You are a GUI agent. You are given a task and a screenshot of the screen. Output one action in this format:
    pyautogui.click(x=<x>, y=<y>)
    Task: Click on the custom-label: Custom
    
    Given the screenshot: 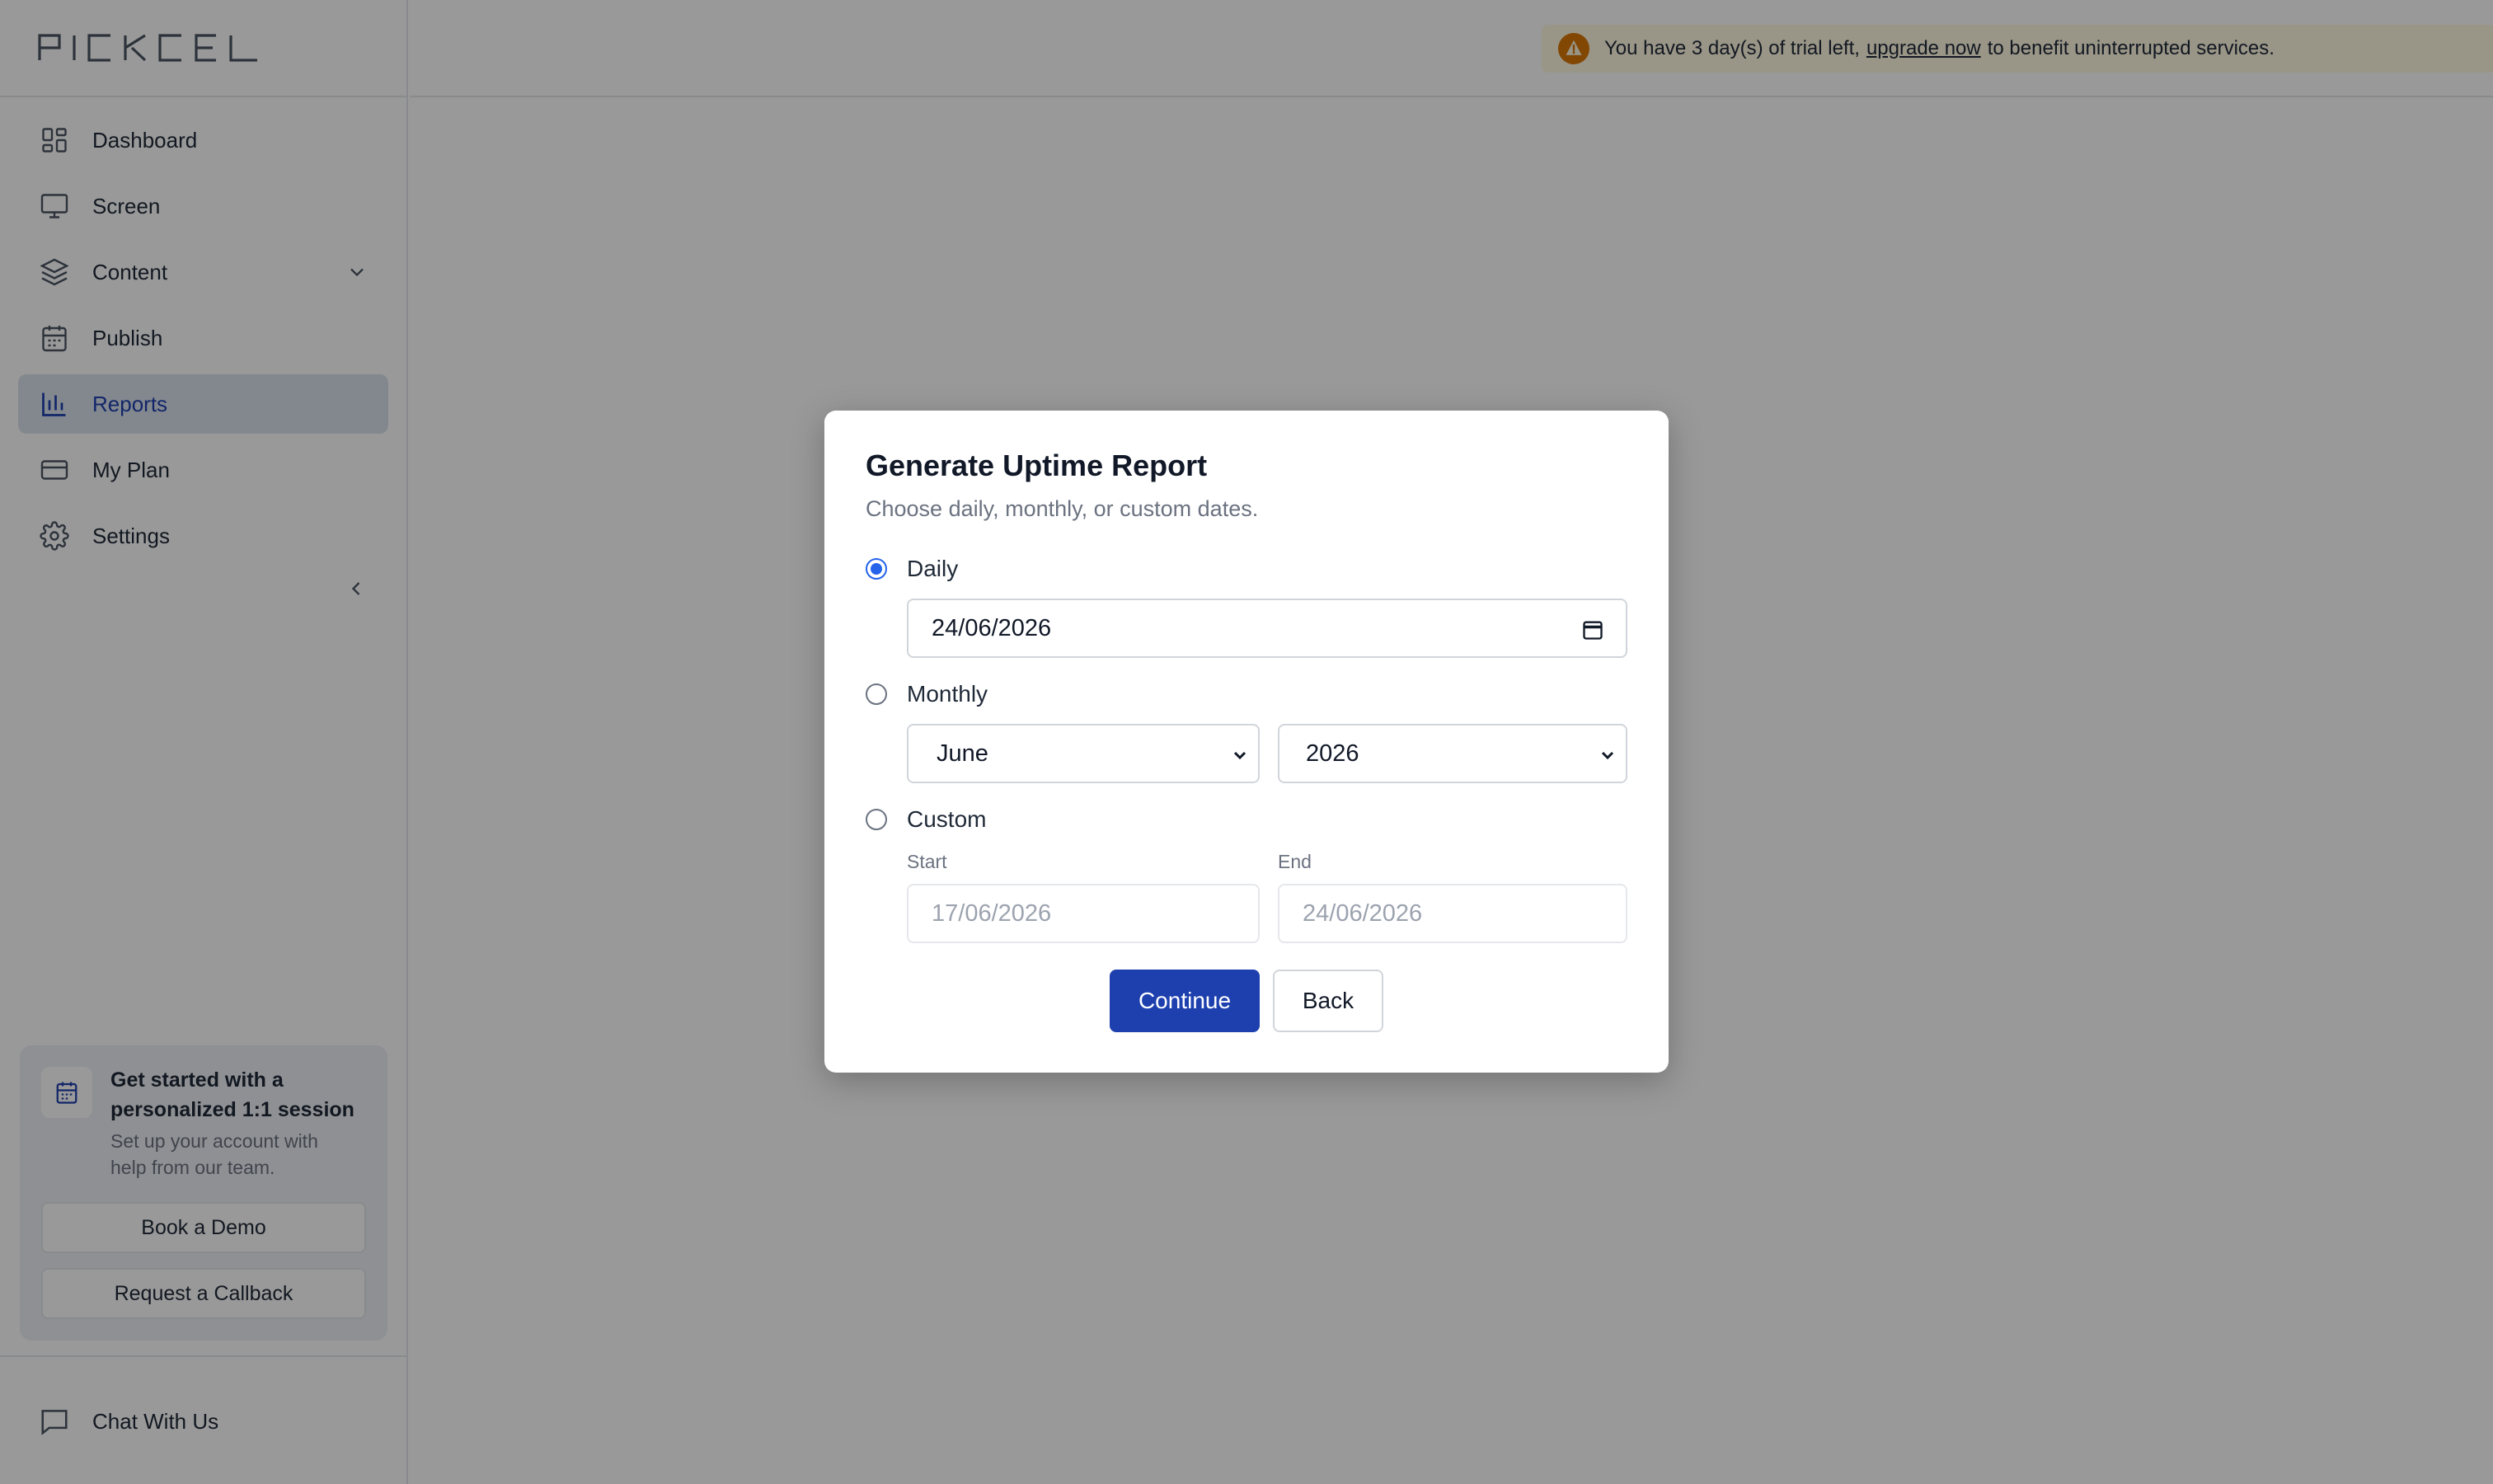 What is the action you would take?
    pyautogui.click(x=947, y=819)
    